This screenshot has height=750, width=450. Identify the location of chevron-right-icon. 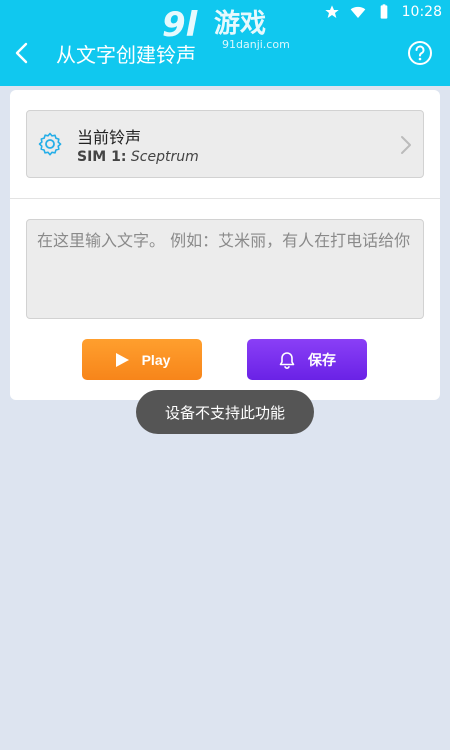
(406, 145).